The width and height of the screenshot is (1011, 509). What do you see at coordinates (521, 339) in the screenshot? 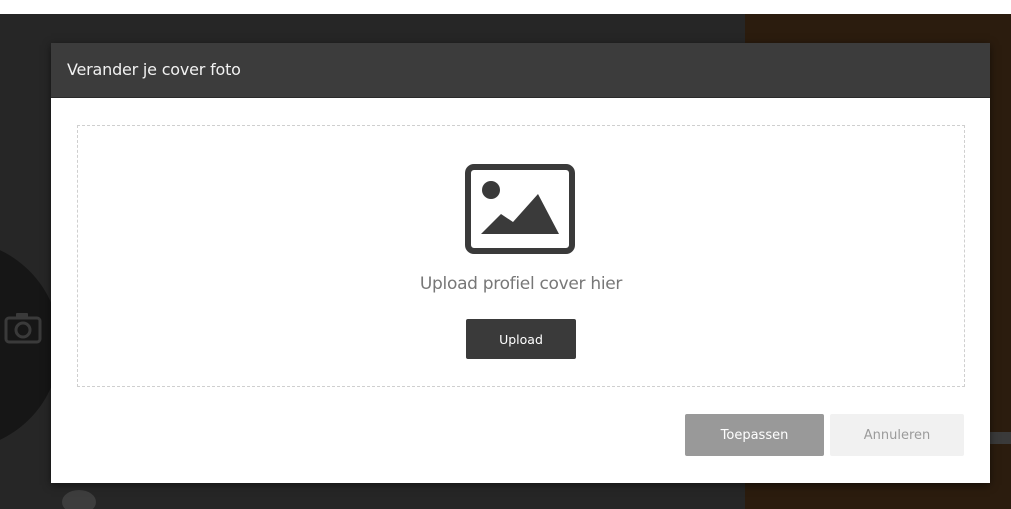
I see `upload-button: Upload` at bounding box center [521, 339].